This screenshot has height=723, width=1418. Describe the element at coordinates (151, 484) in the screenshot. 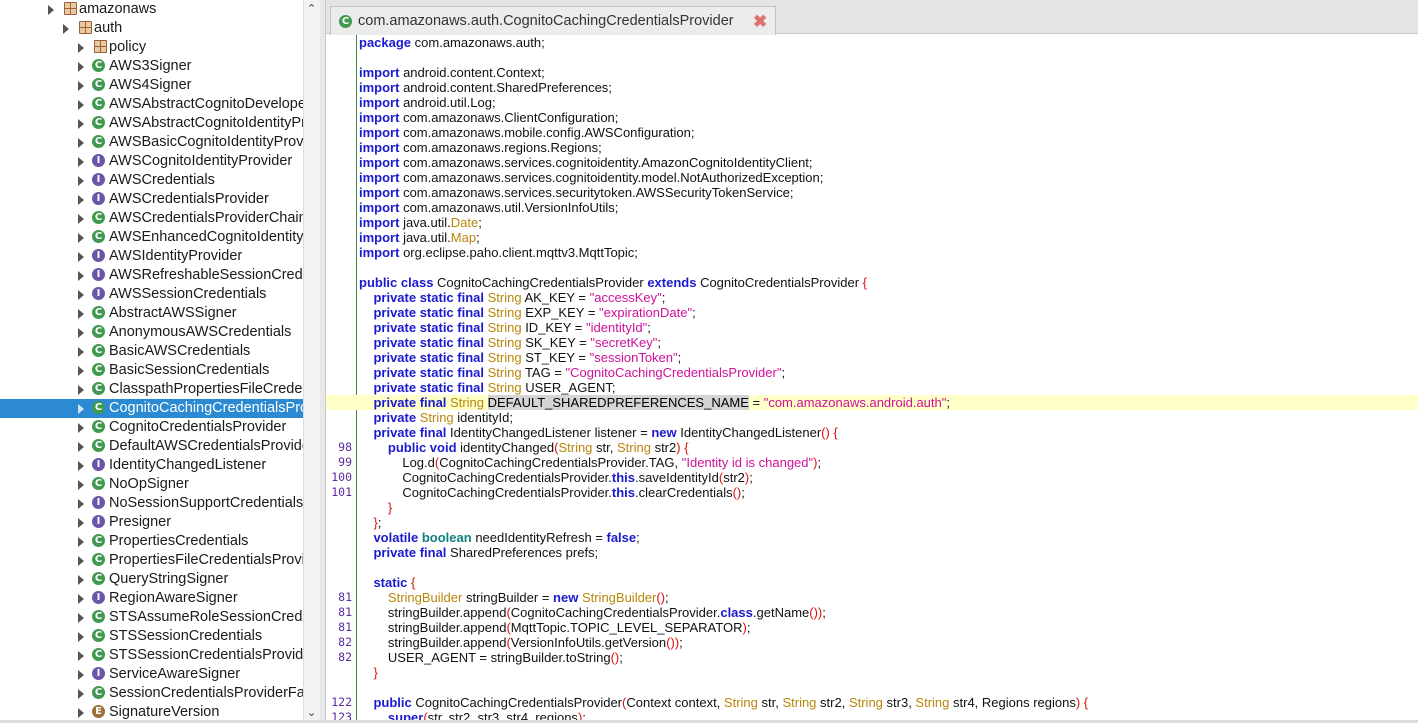

I see `tree-item: C NoOpSigner` at that location.